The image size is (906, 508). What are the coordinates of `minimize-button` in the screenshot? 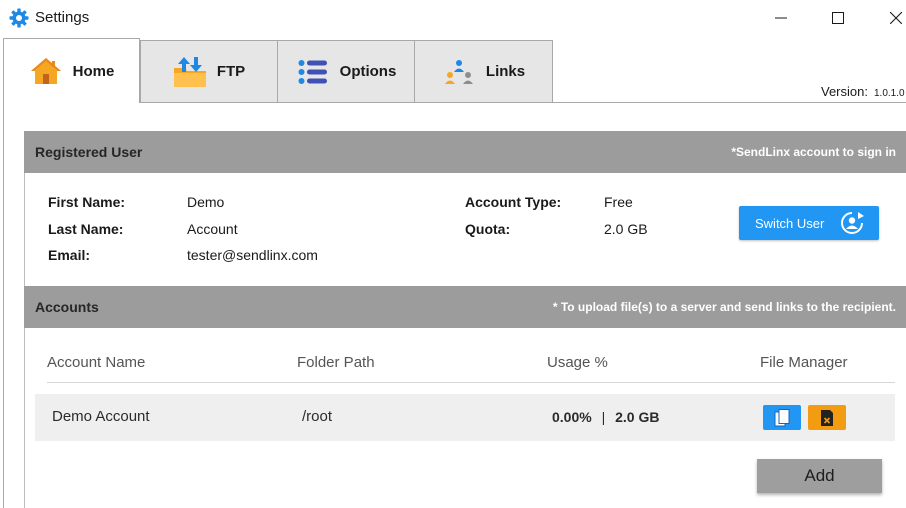 It's located at (781, 18).